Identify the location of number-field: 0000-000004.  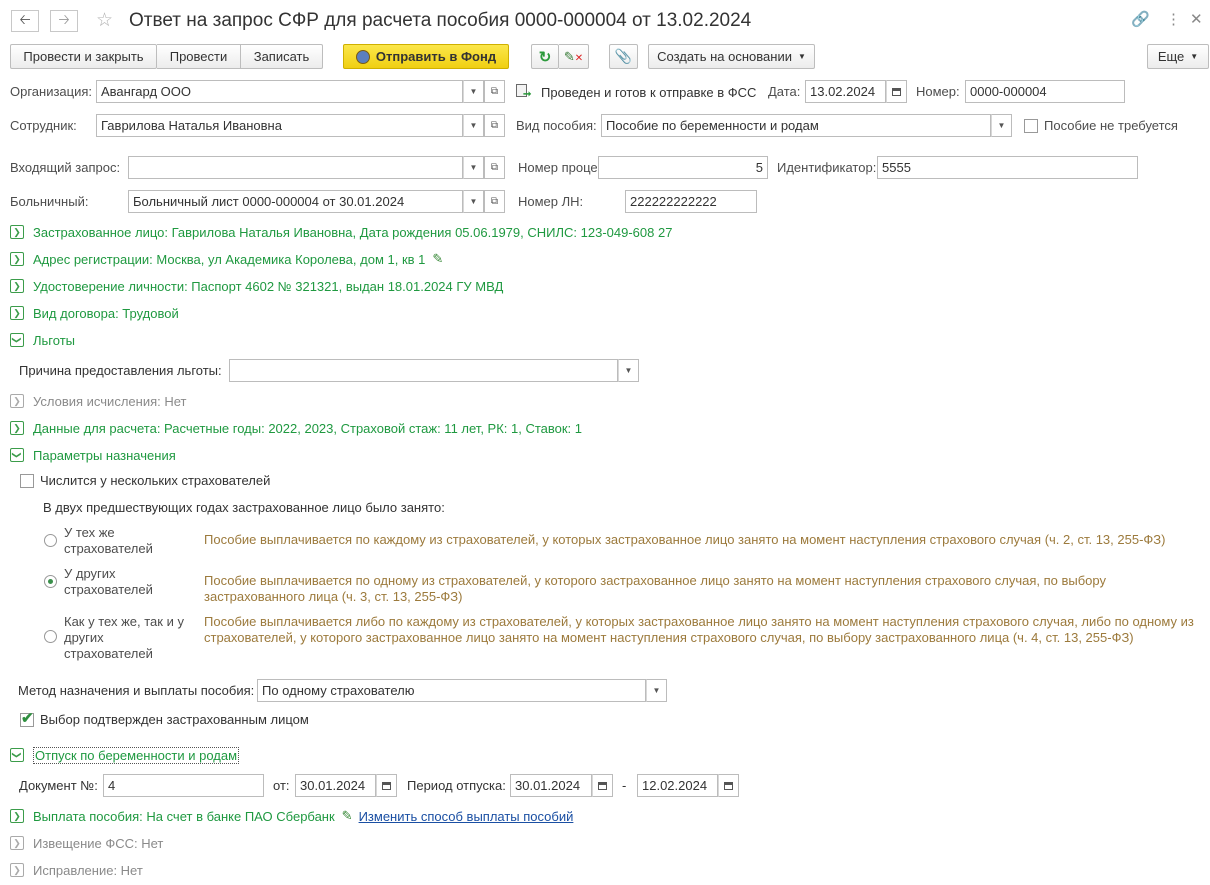
(1045, 91).